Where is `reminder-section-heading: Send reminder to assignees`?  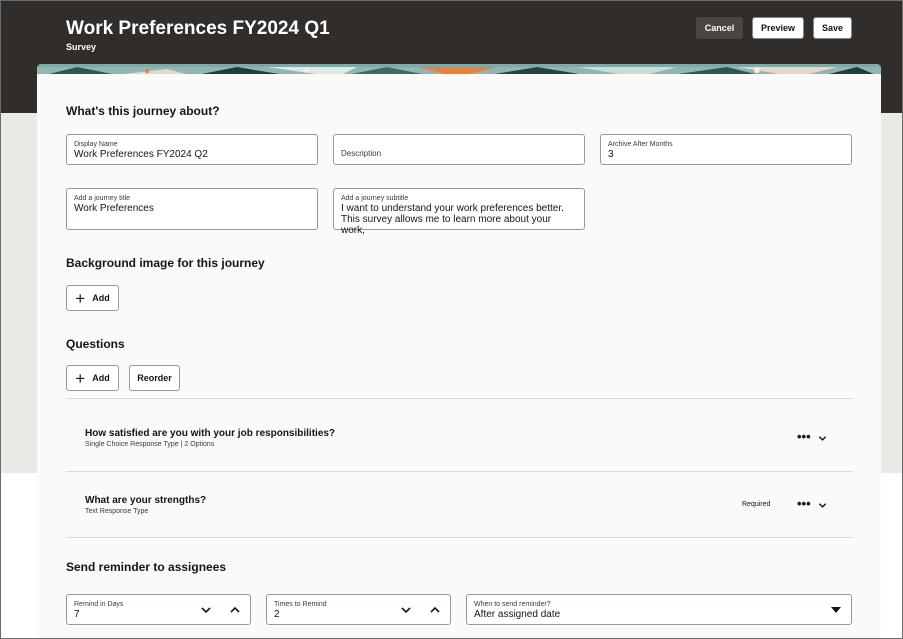 reminder-section-heading: Send reminder to assignees is located at coordinates (146, 567).